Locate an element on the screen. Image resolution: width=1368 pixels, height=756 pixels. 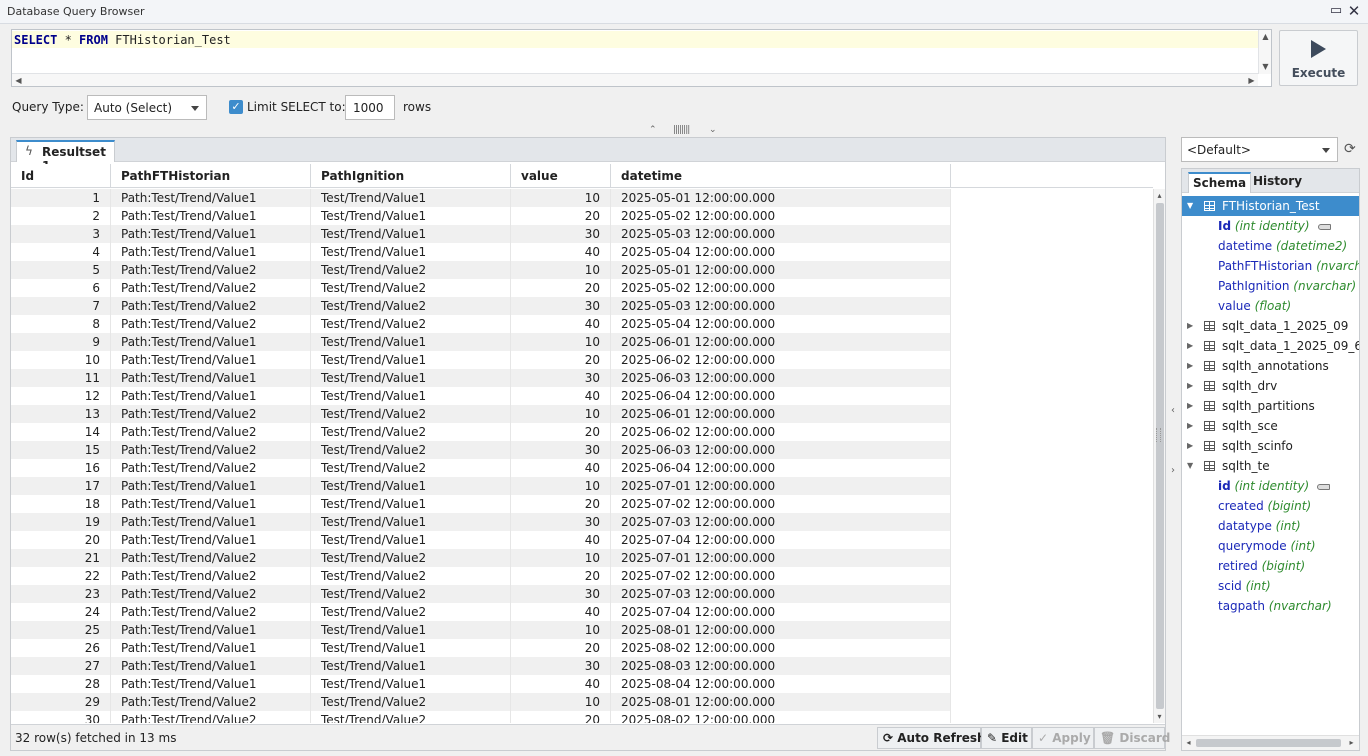
scroll-left-icon: ◀ is located at coordinates (18, 80).